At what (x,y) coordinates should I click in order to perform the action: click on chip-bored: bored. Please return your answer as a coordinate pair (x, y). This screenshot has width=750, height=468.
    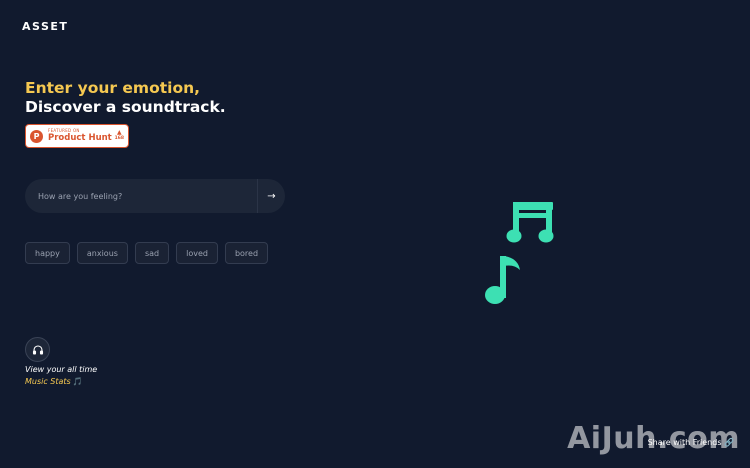
    Looking at the image, I should click on (246, 253).